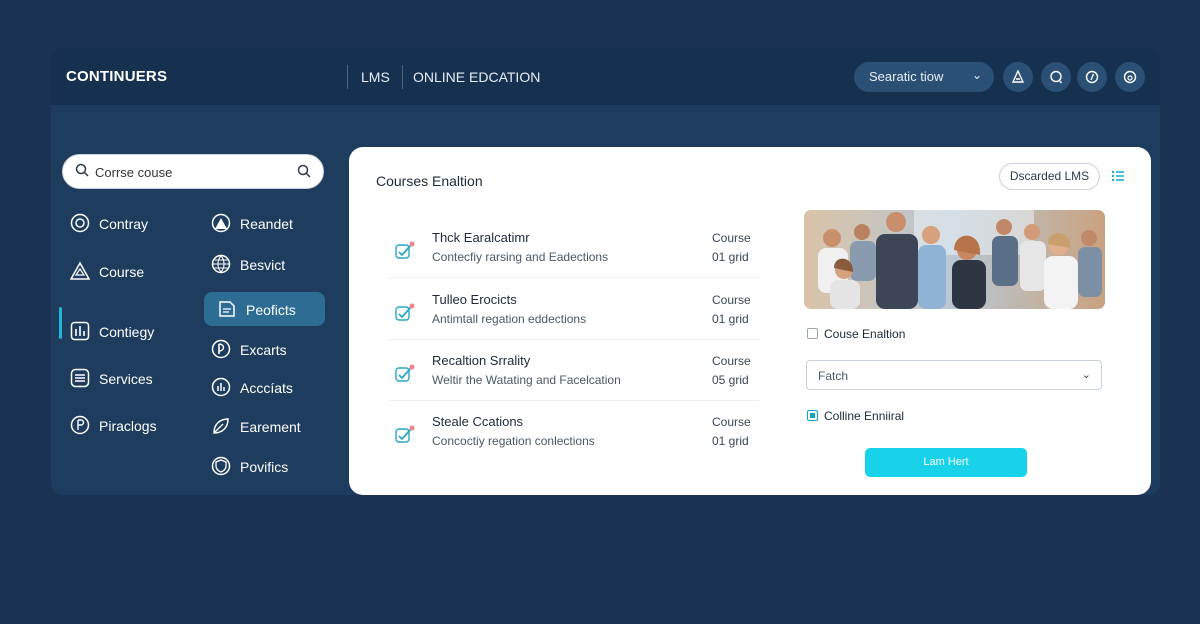 The image size is (1200, 624). I want to click on nav-link-online-education: ONLINE EDCATION, so click(476, 77).